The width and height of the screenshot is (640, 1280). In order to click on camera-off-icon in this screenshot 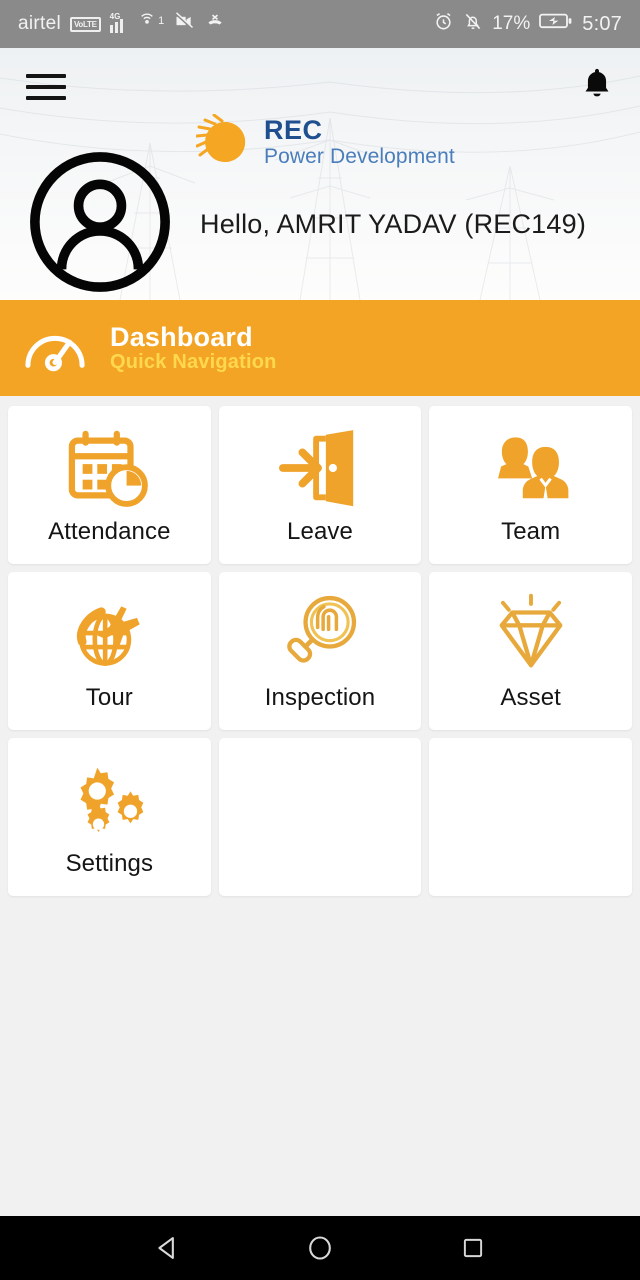, I will do `click(184, 24)`.